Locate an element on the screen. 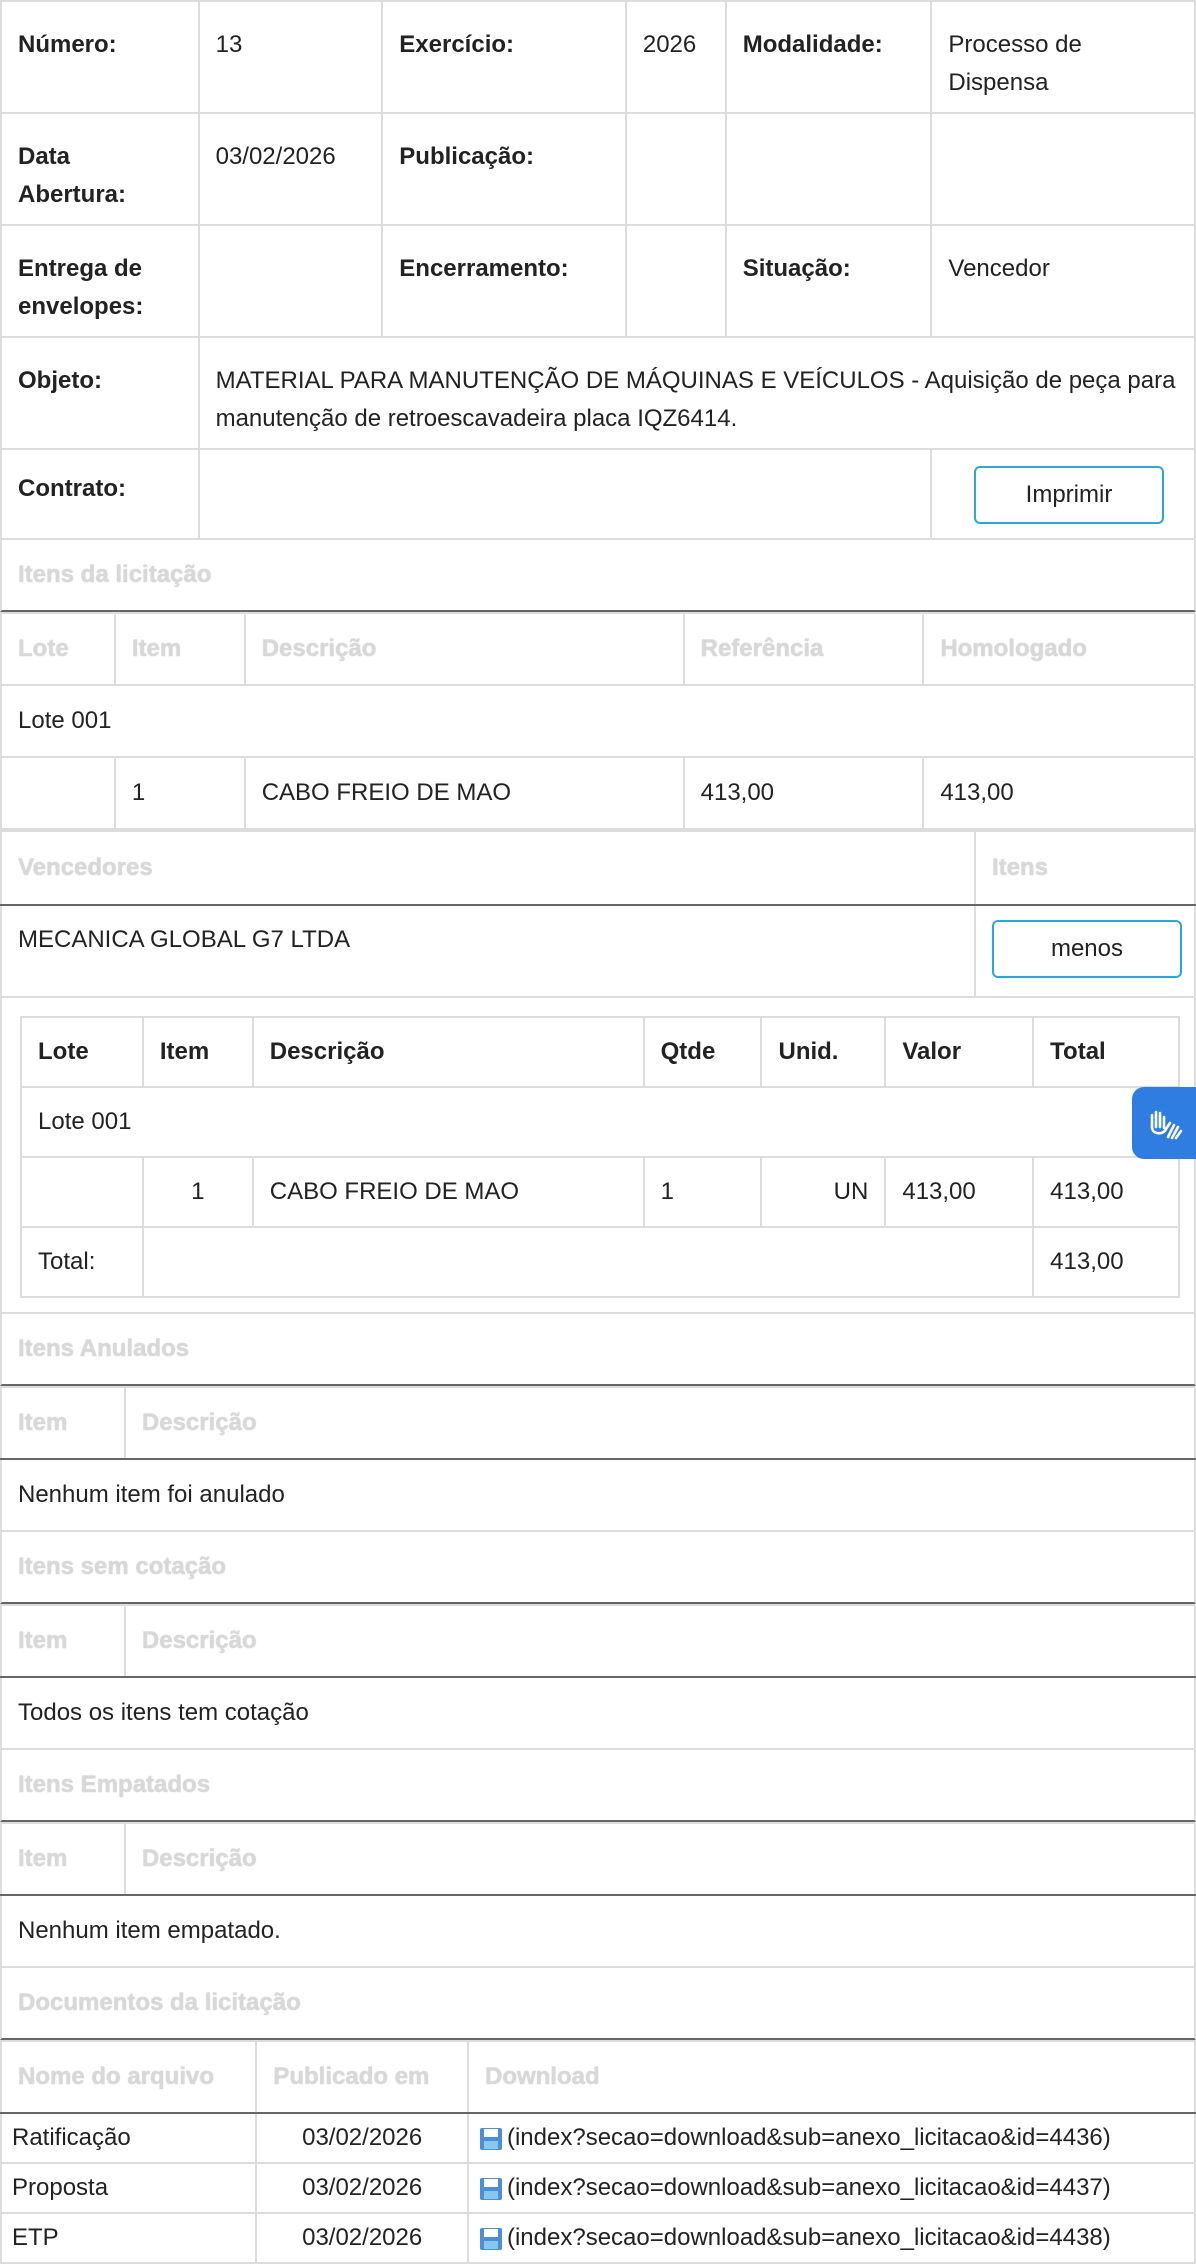 The width and height of the screenshot is (1196, 2264). doc-name: Ratificação is located at coordinates (129, 2138).